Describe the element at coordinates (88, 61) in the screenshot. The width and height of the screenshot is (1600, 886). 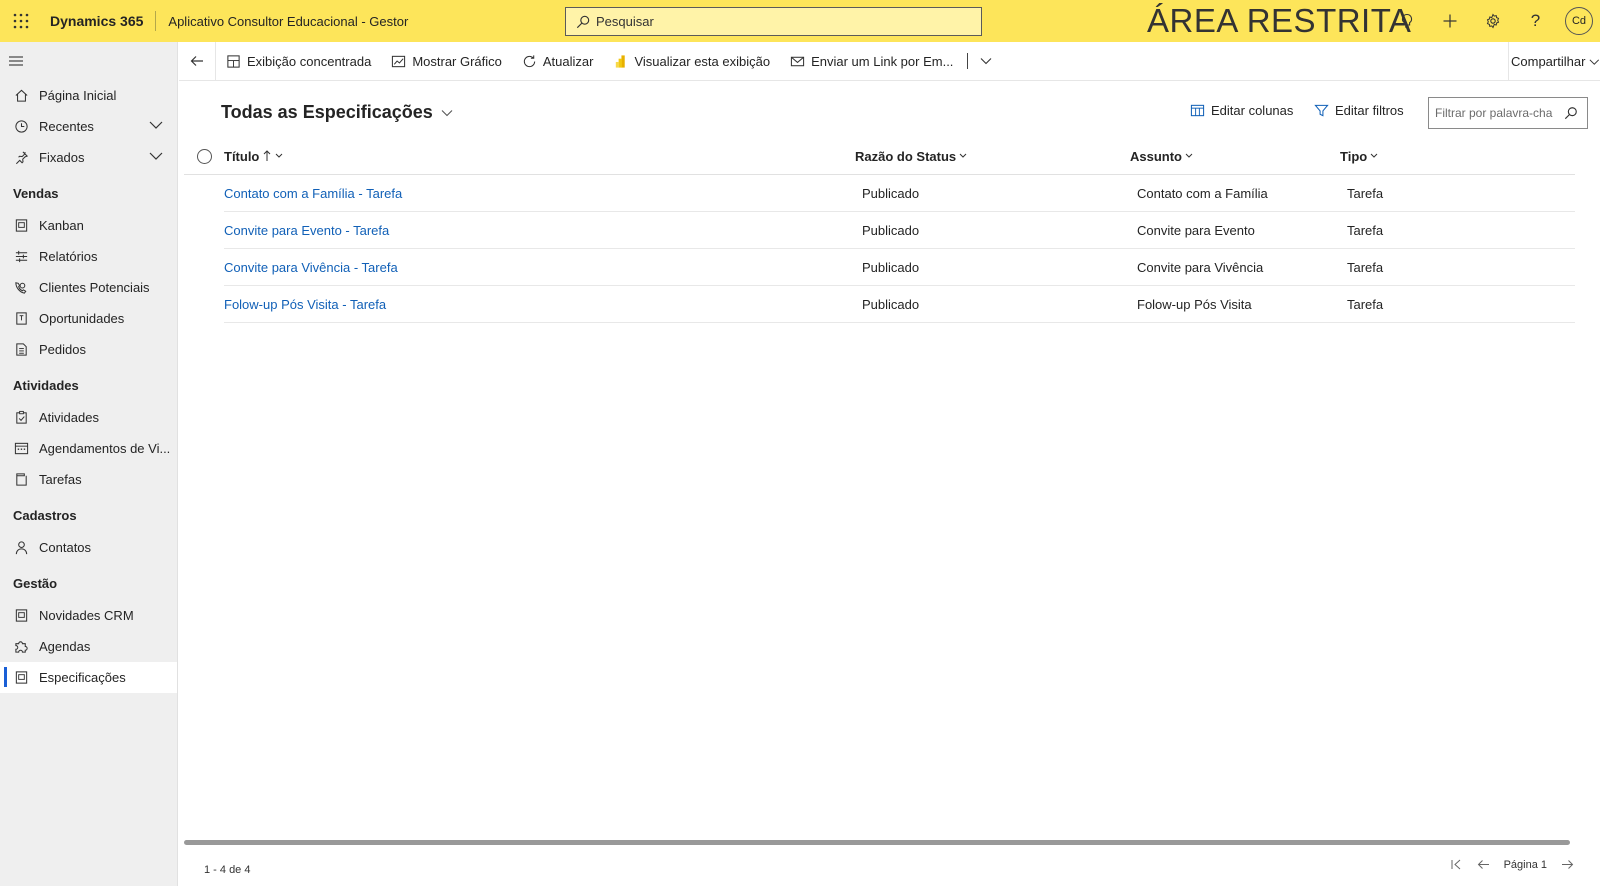
I see `hamburger-menu-icon` at that location.